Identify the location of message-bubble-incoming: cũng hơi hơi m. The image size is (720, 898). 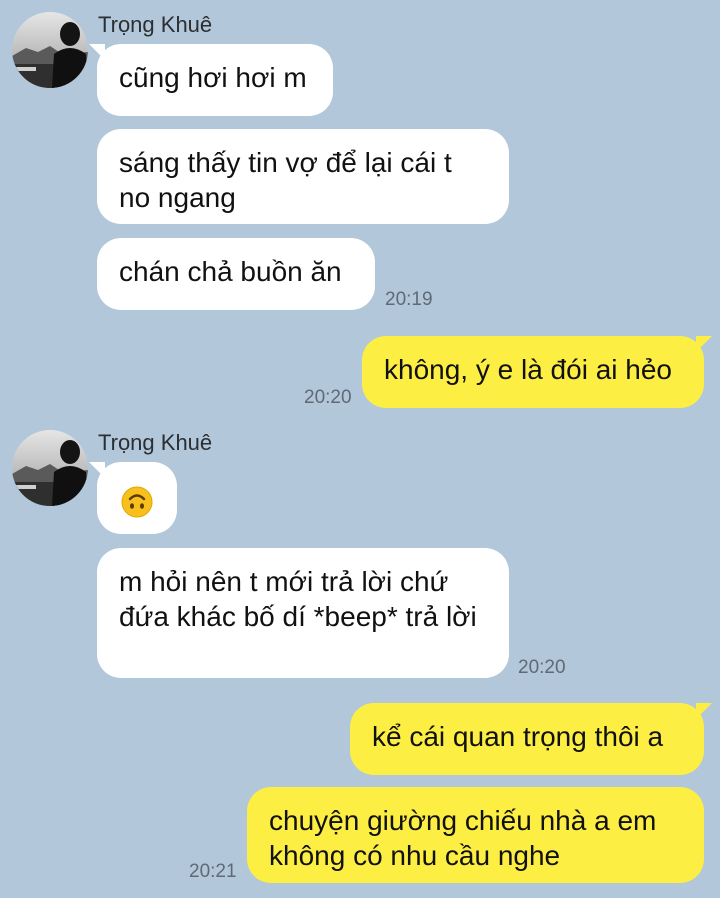
(211, 80).